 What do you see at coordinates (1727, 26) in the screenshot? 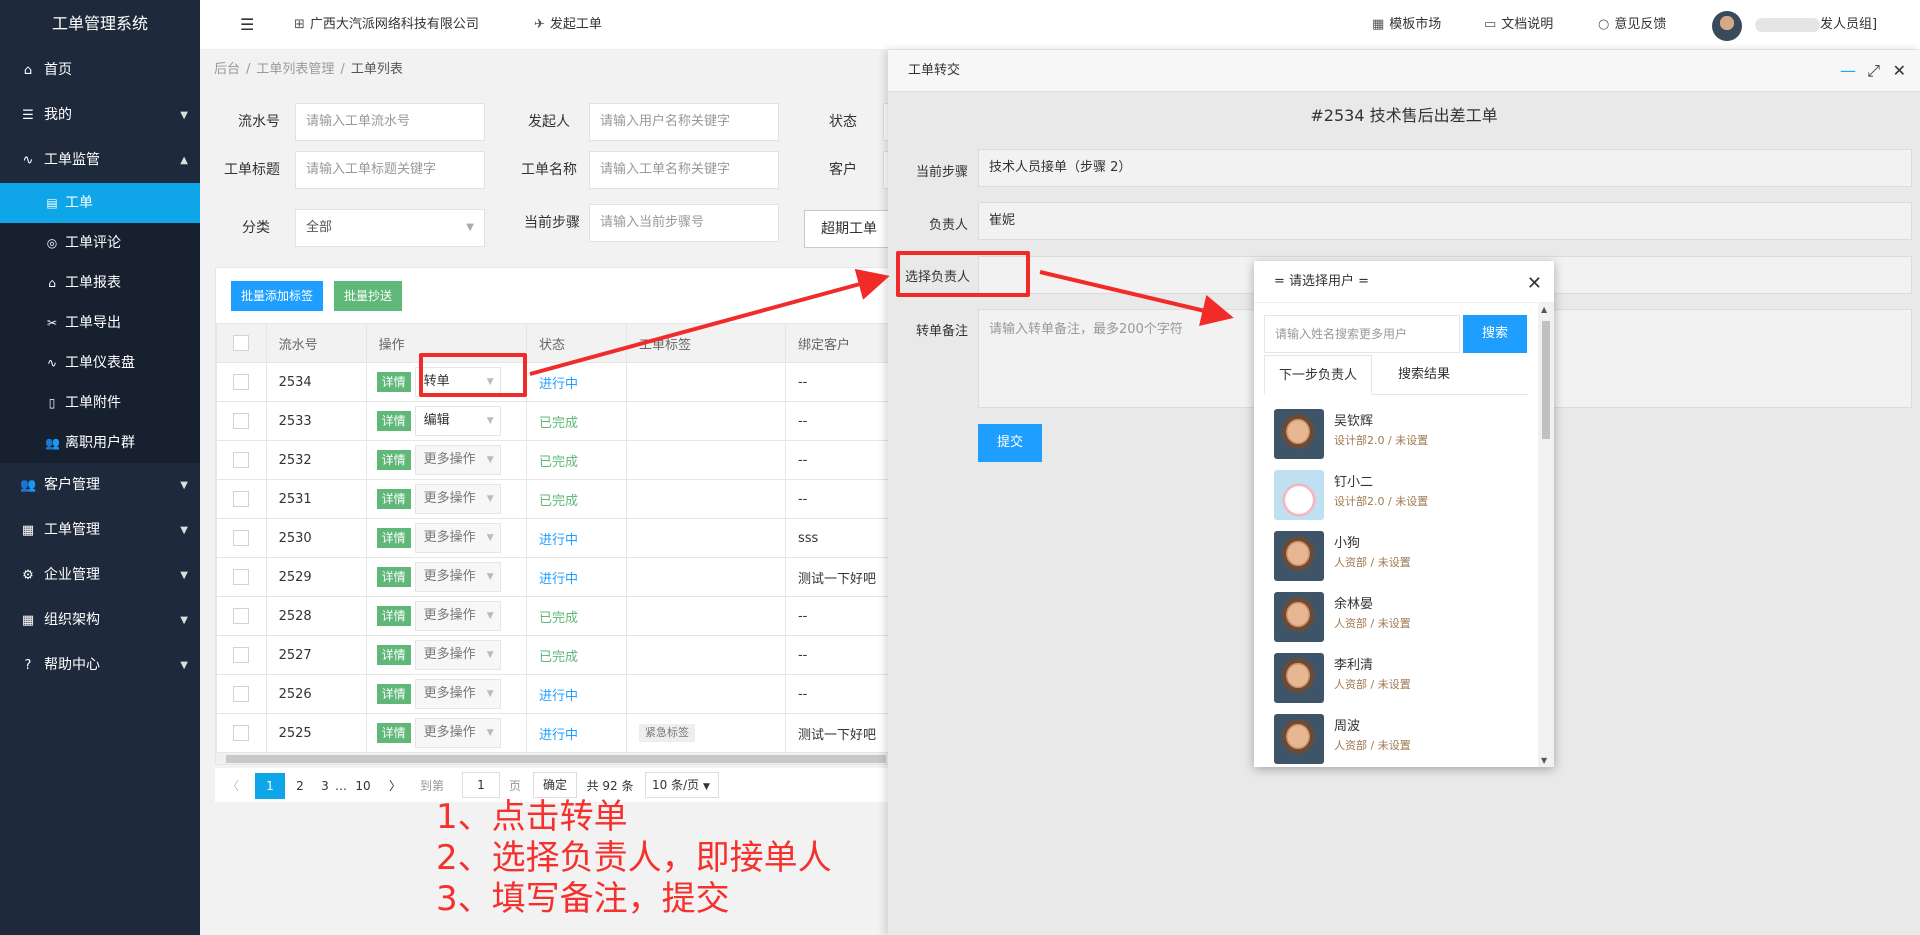
I see `user-avatar` at bounding box center [1727, 26].